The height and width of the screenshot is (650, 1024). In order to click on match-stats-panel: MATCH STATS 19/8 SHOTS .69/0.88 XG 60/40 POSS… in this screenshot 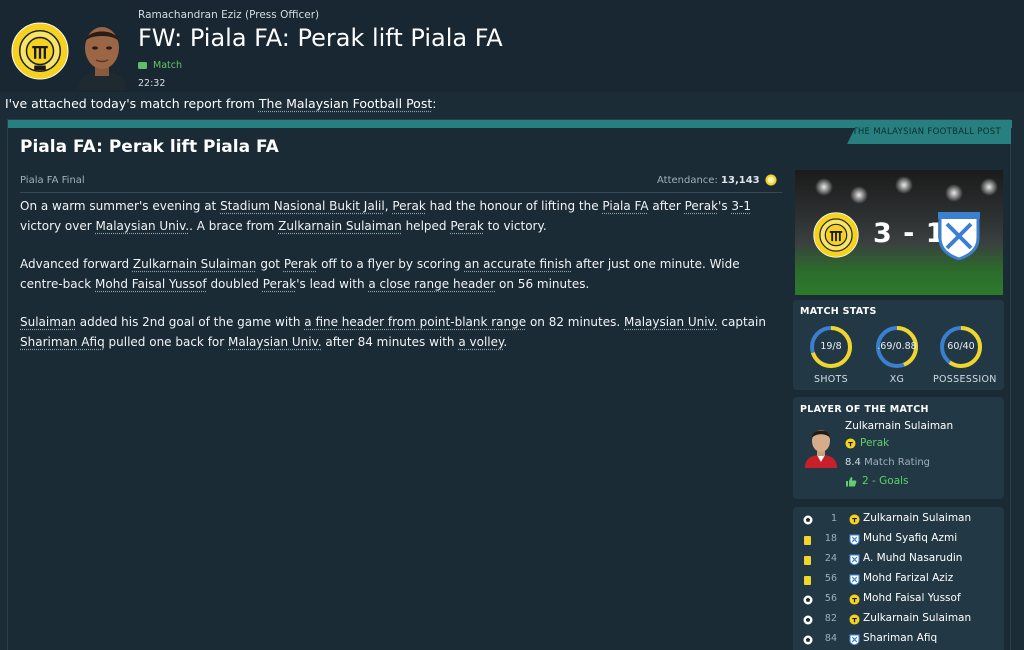, I will do `click(898, 345)`.